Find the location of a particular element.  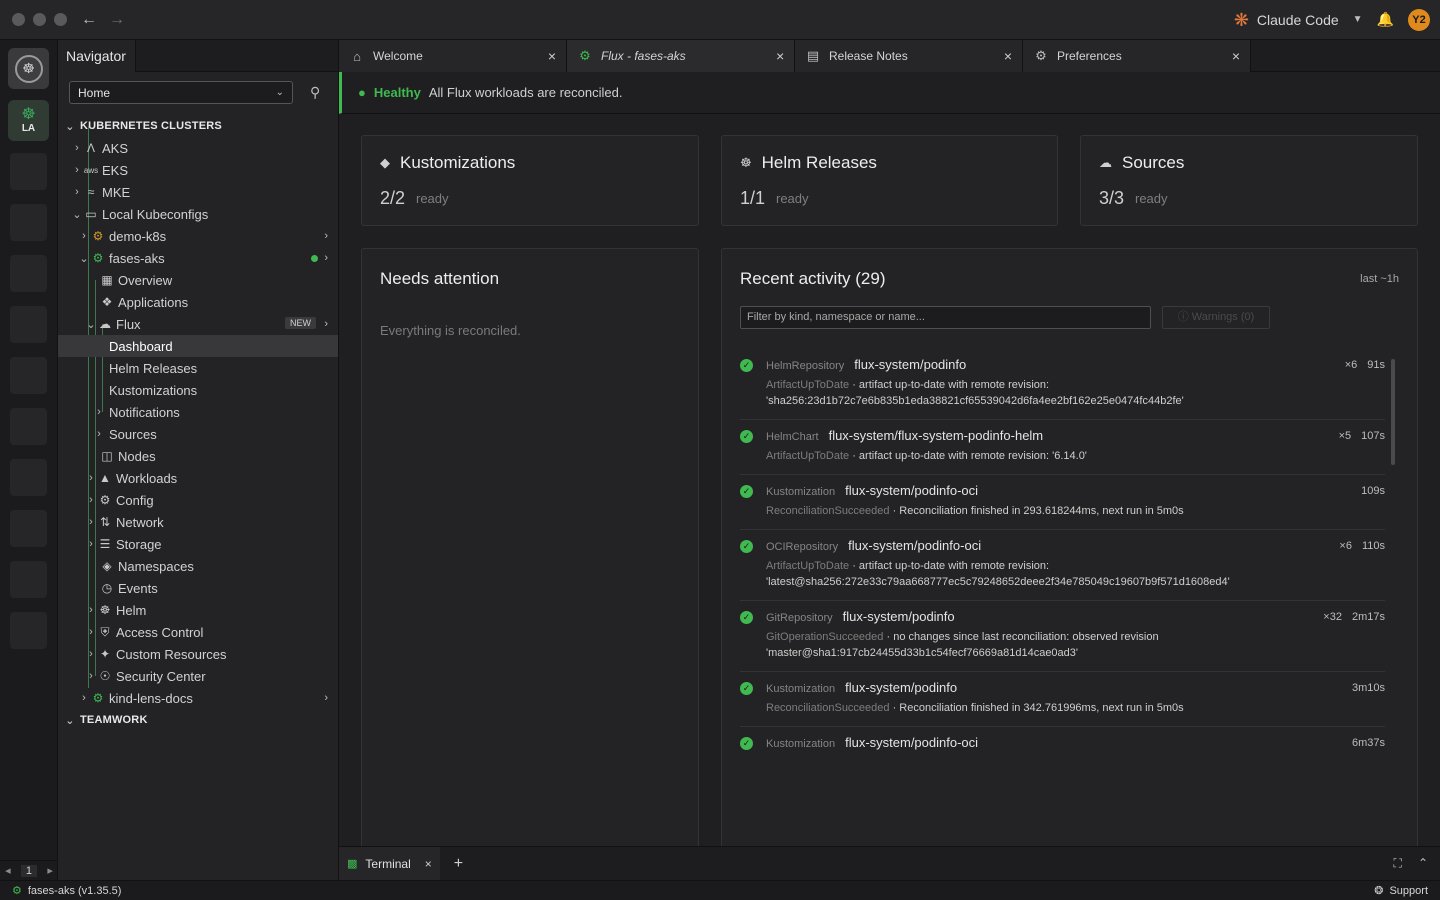

stat-card-helm-releases: ☸ Helm Releases 1/1 ready is located at coordinates (889, 180).